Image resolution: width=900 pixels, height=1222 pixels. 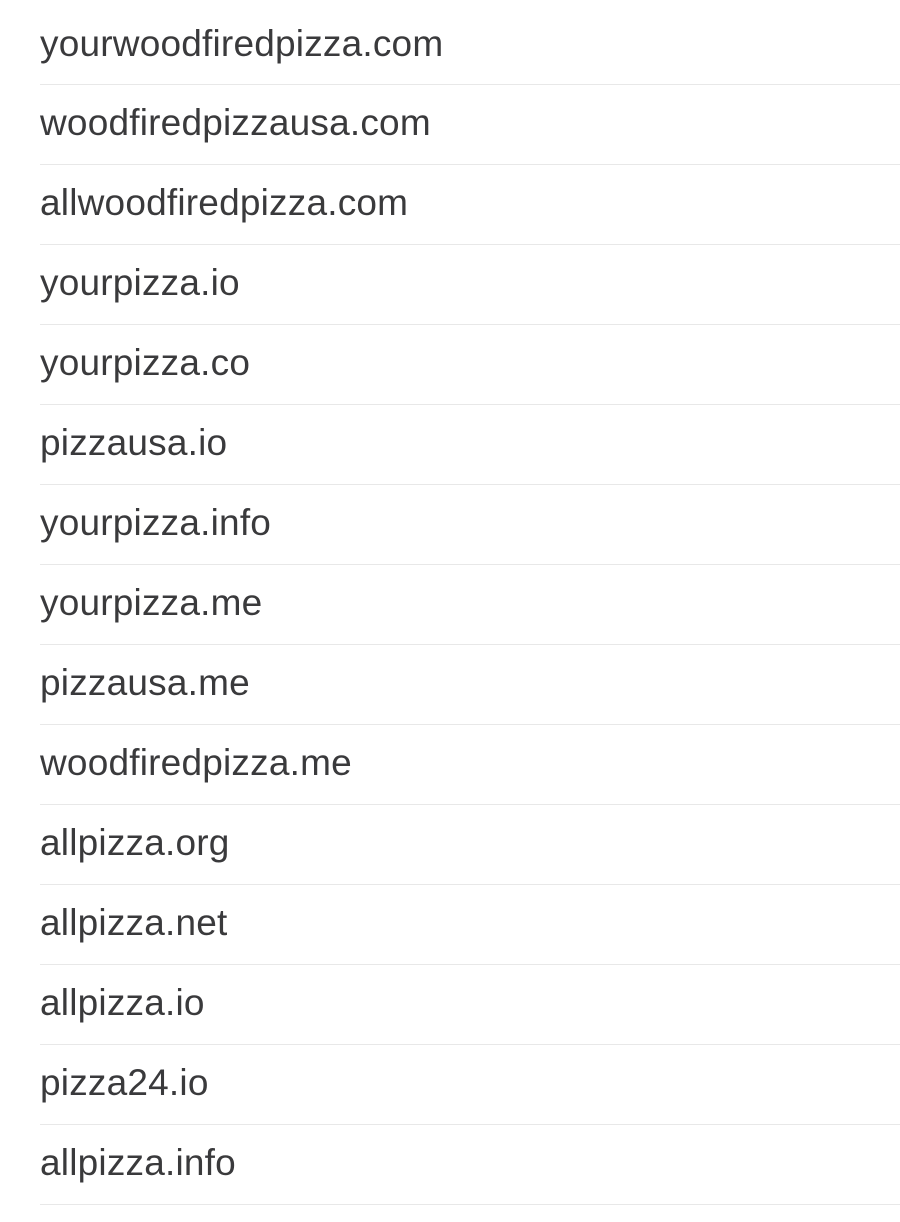 I want to click on domain-list-item: yourpizza.io, so click(x=470, y=285).